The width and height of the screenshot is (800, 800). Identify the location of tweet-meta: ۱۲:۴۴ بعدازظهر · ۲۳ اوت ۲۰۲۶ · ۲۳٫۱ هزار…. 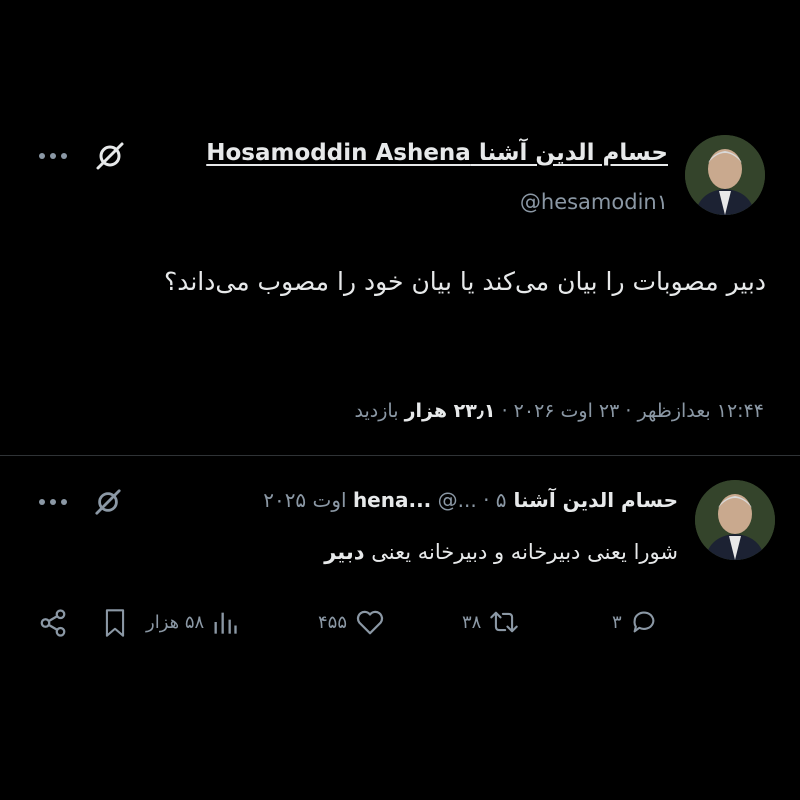
(559, 411).